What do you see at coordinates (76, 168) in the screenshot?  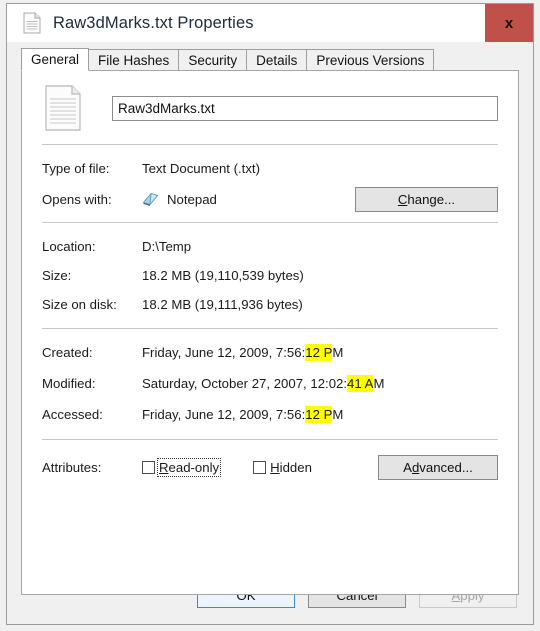 I see `type-of-file-label: Type of file:` at bounding box center [76, 168].